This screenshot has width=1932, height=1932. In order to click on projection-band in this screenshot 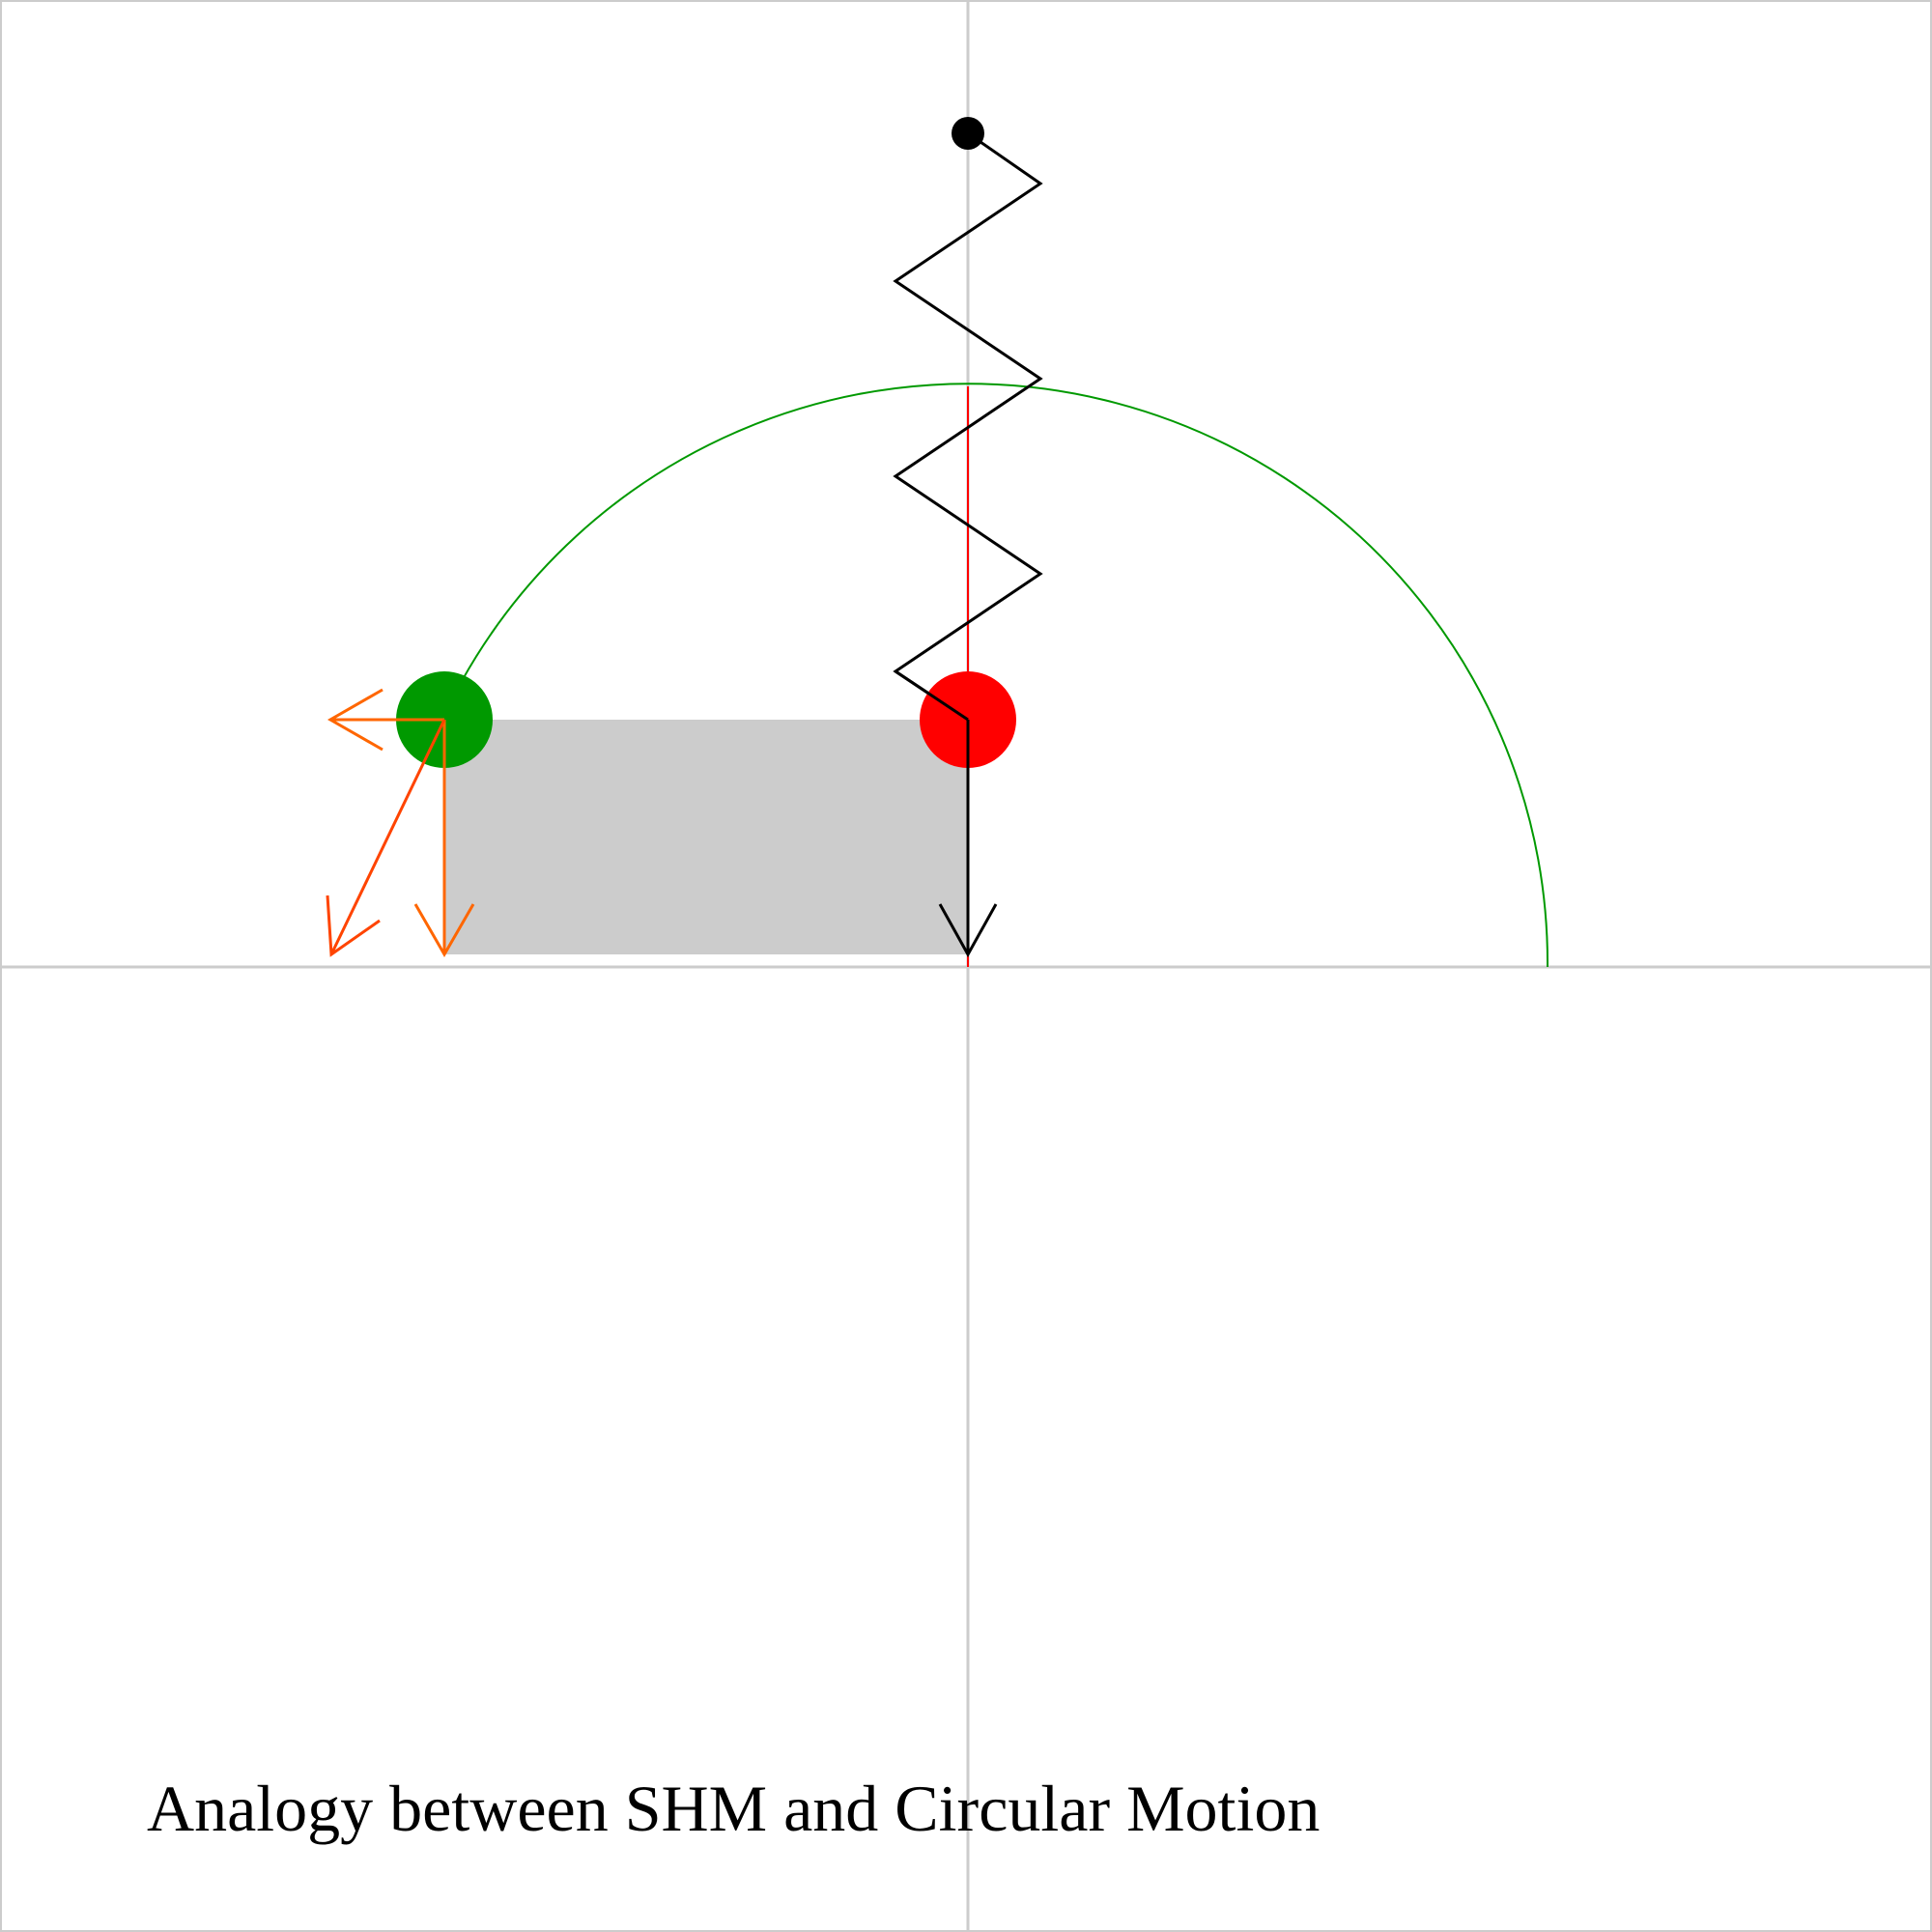, I will do `click(706, 837)`.